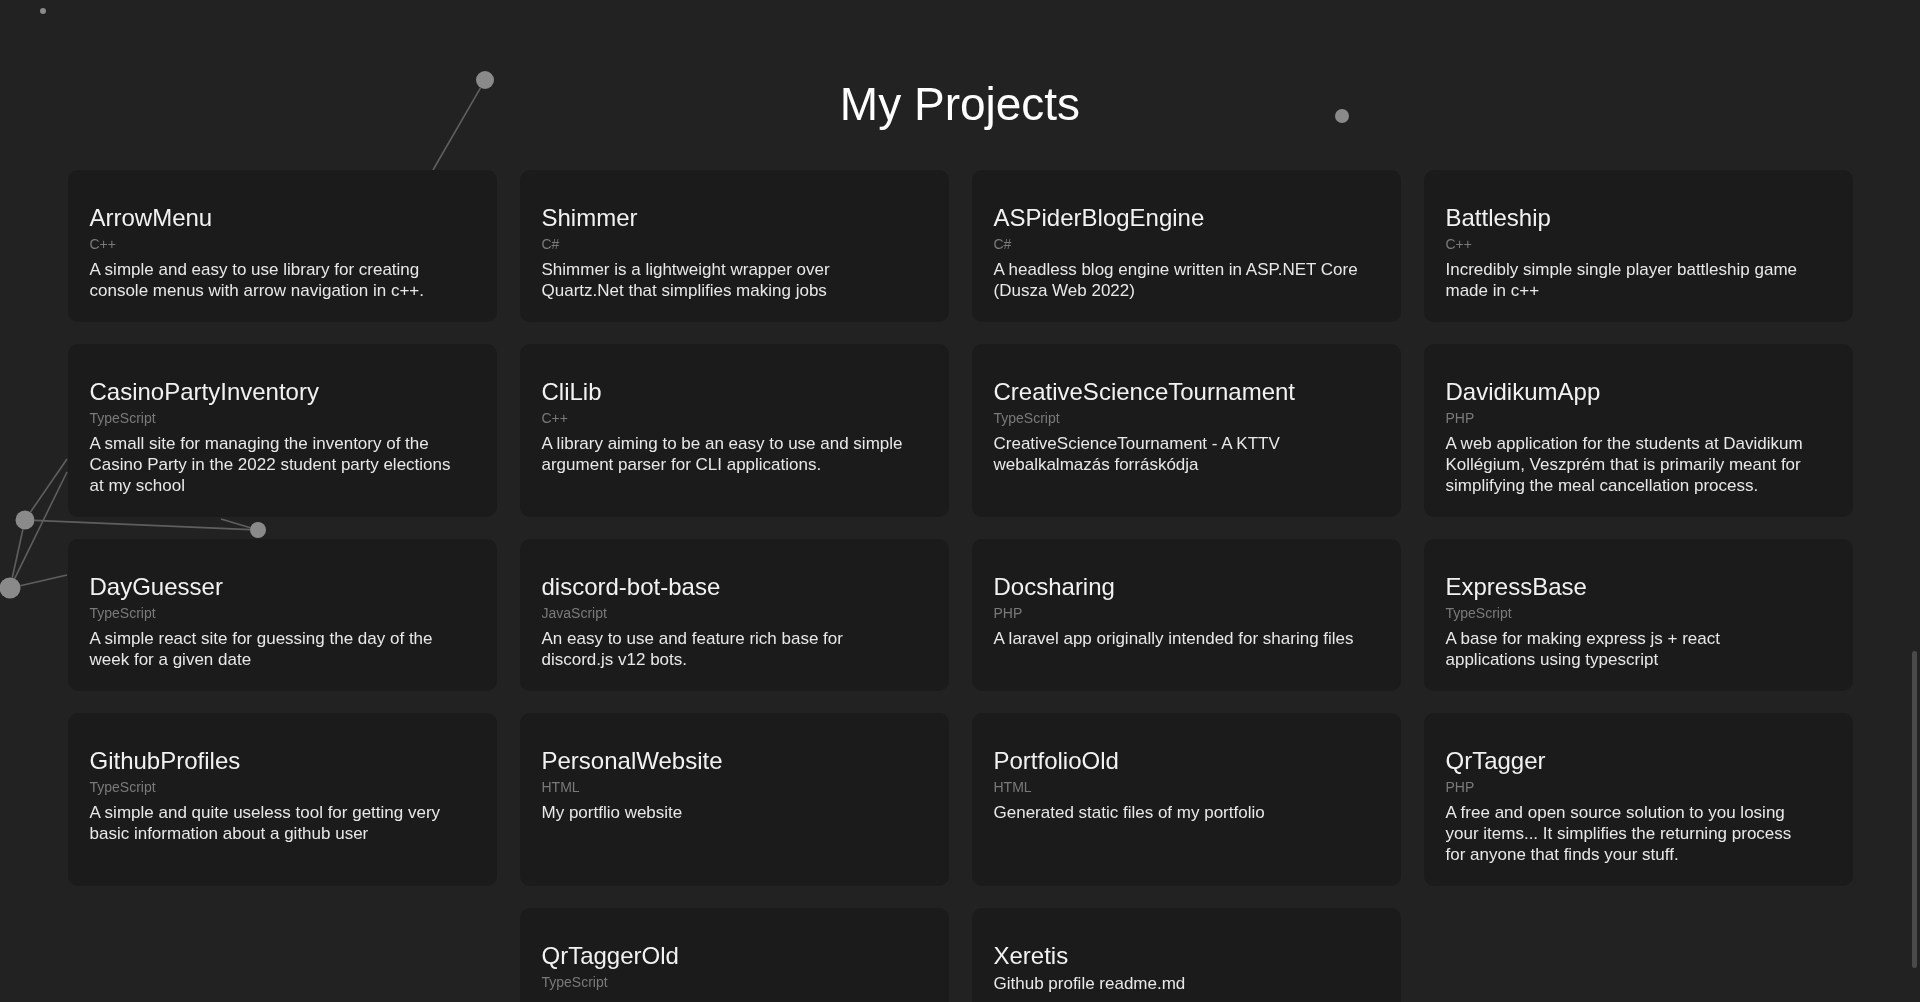  What do you see at coordinates (151, 217) in the screenshot?
I see `project-title: ArrowMenu` at bounding box center [151, 217].